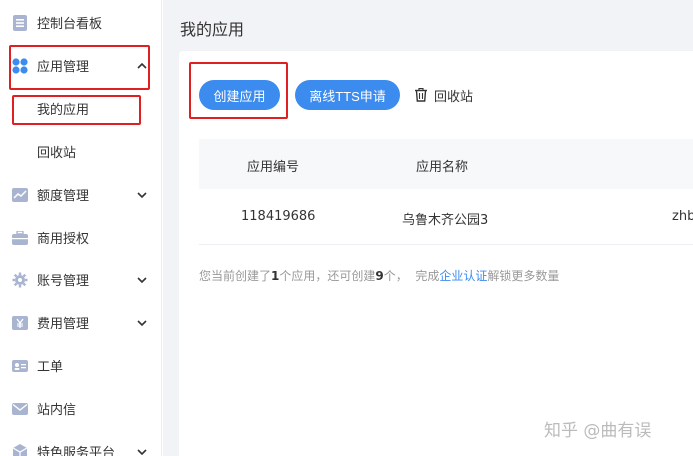 The height and width of the screenshot is (456, 693). Describe the element at coordinates (81, 443) in the screenshot. I see `sidebar-item-featured-services: 特色服务平台` at that location.